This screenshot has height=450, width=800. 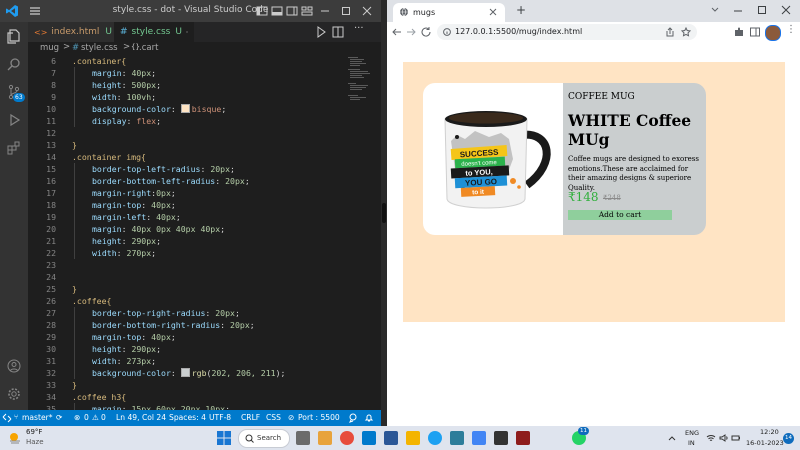 I want to click on manage-button, so click(x=14, y=394).